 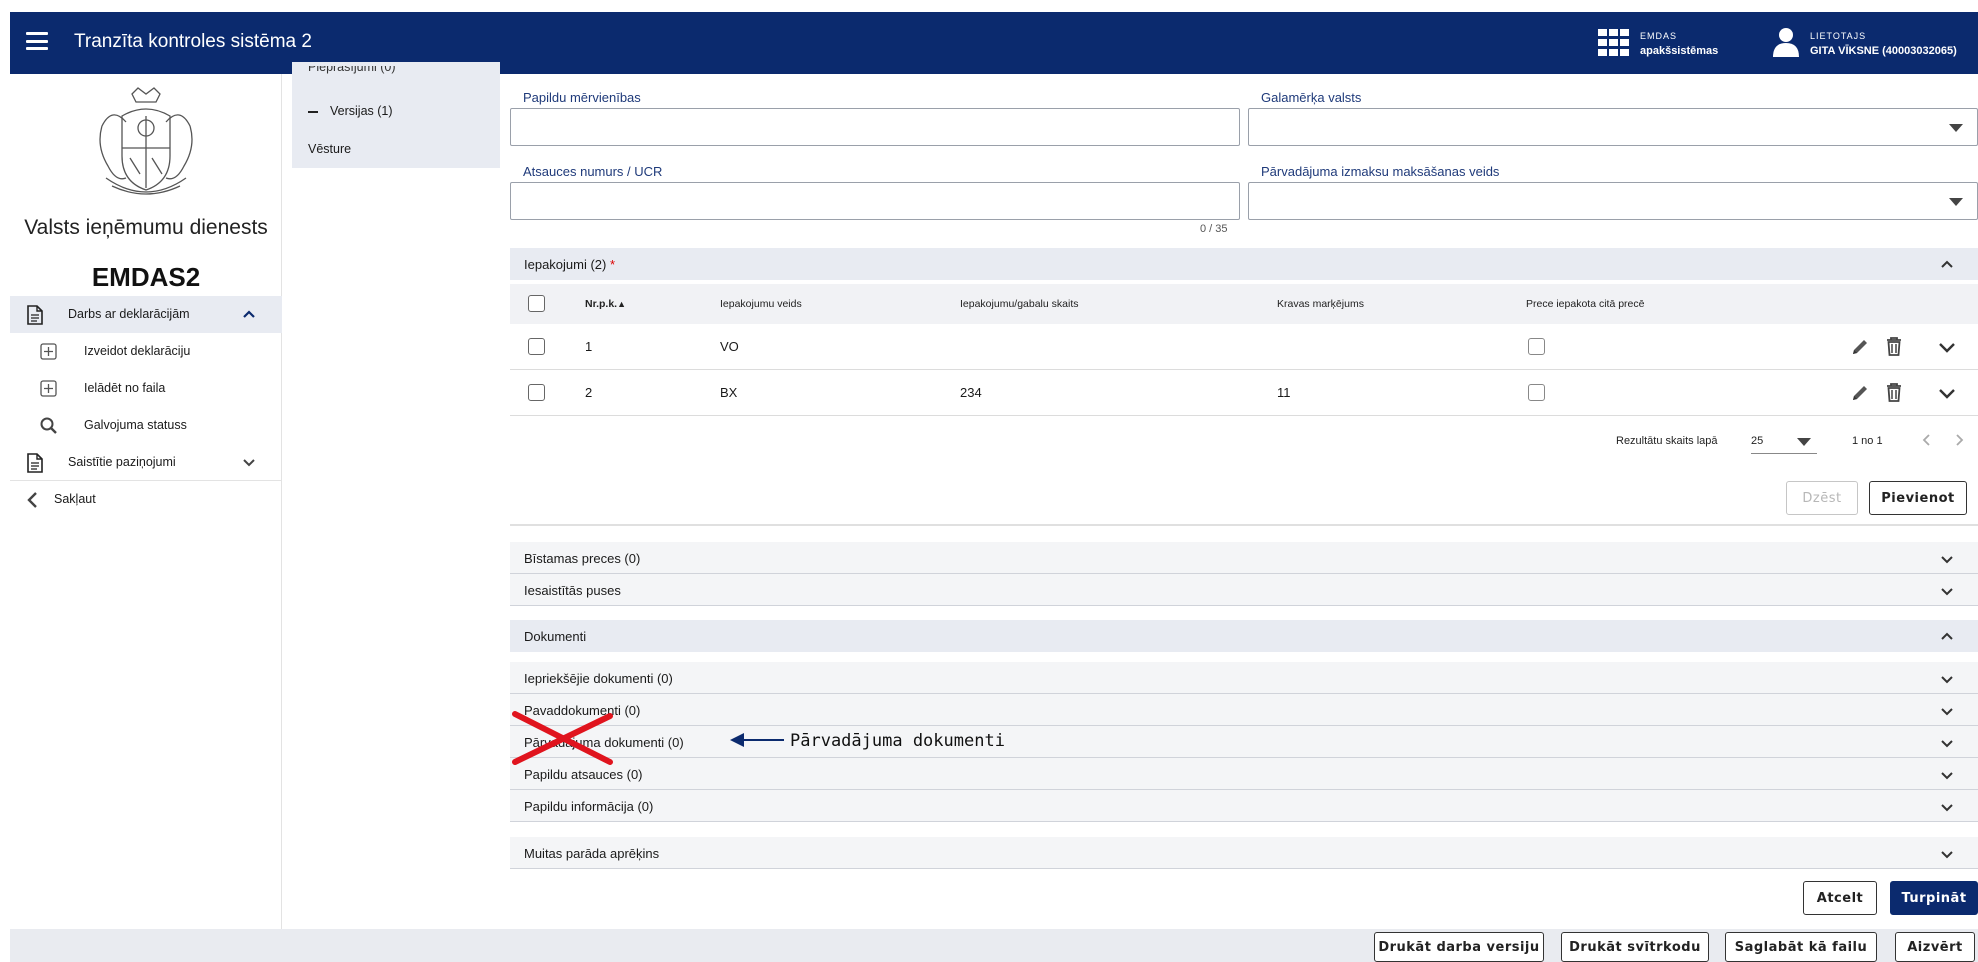 What do you see at coordinates (1244, 774) in the screenshot?
I see `additional-references-section: Papildu atsauces (0)` at bounding box center [1244, 774].